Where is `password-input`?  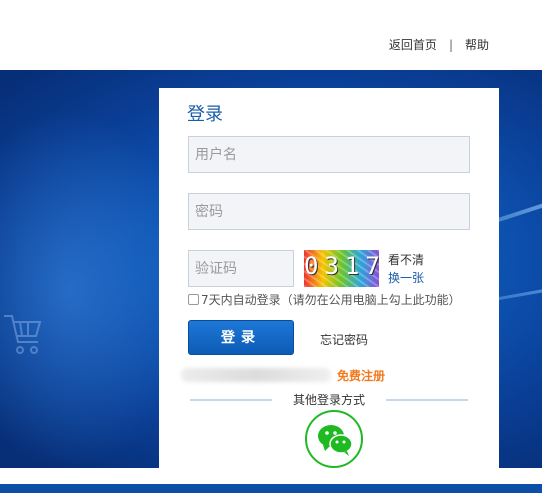
password-input is located at coordinates (329, 211).